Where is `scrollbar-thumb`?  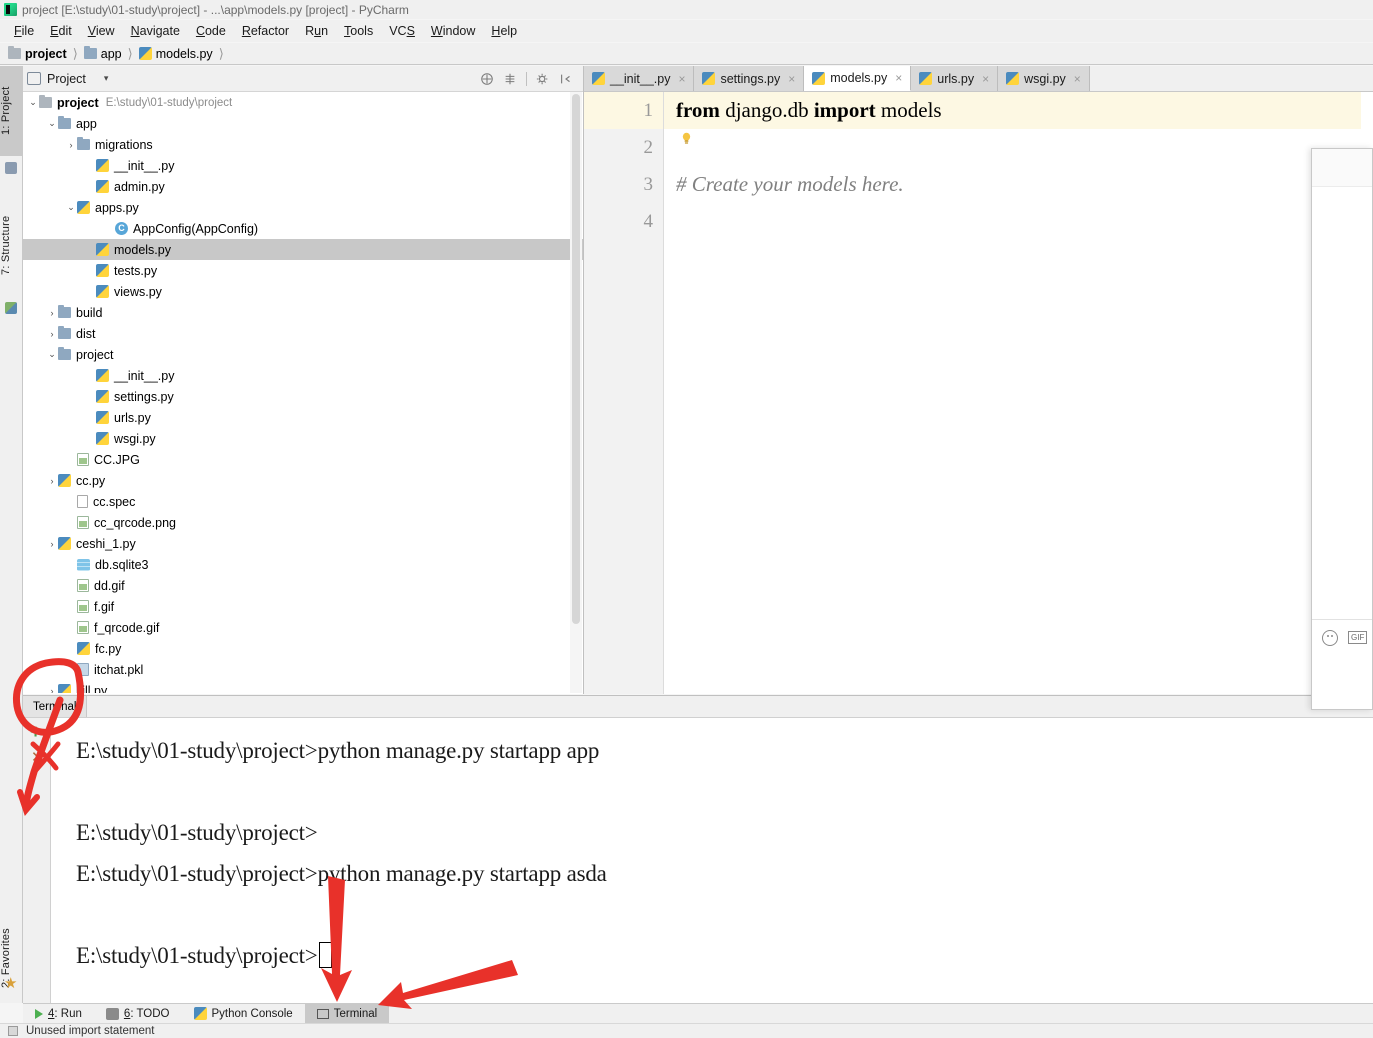
scrollbar-thumb is located at coordinates (576, 359).